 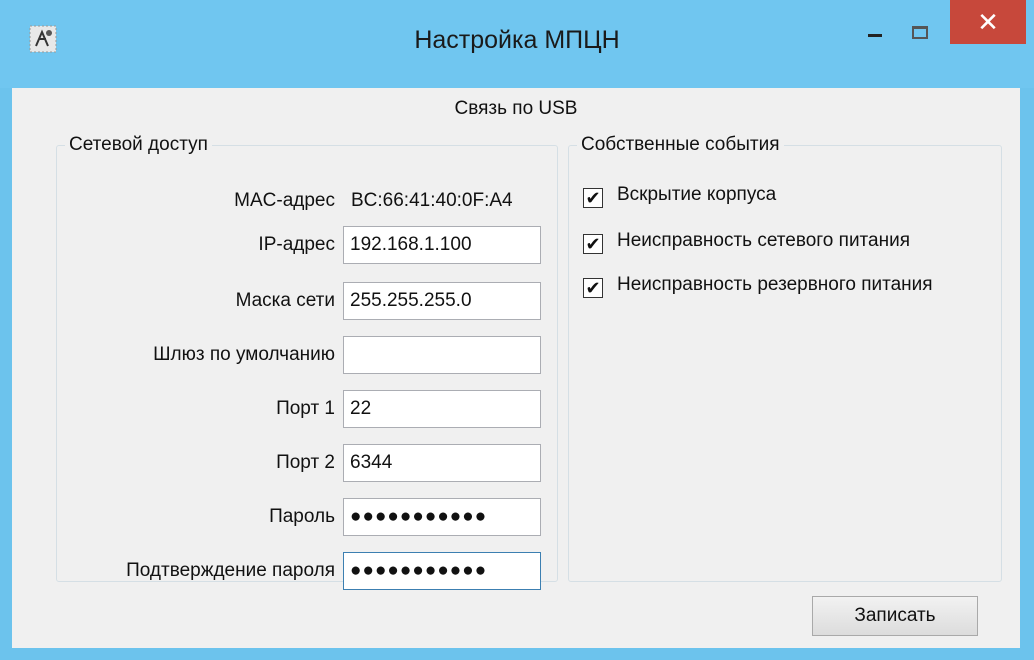 What do you see at coordinates (244, 354) in the screenshot?
I see `gateway-label: Шлюз по умолчанию` at bounding box center [244, 354].